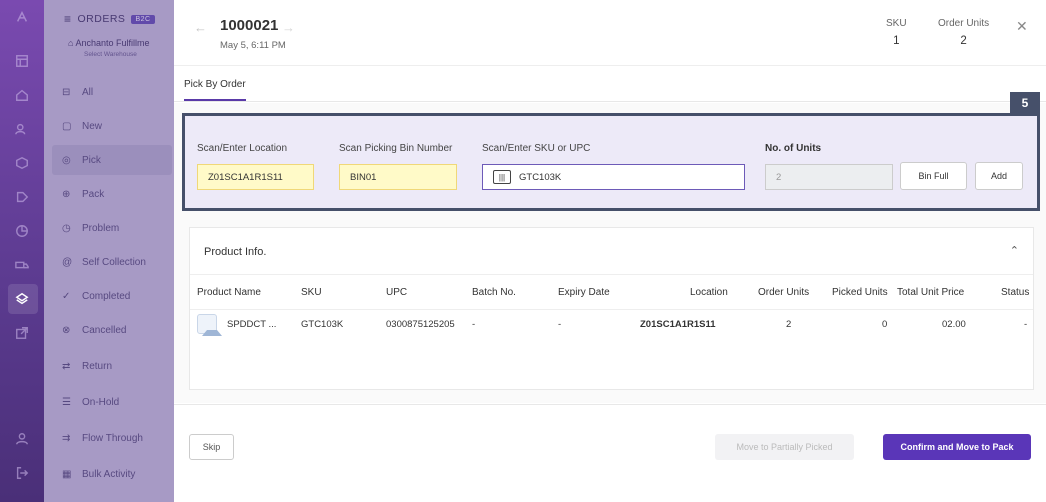 This screenshot has width=1046, height=502. I want to click on location-input: Z01SC1A1R1S11, so click(255, 177).